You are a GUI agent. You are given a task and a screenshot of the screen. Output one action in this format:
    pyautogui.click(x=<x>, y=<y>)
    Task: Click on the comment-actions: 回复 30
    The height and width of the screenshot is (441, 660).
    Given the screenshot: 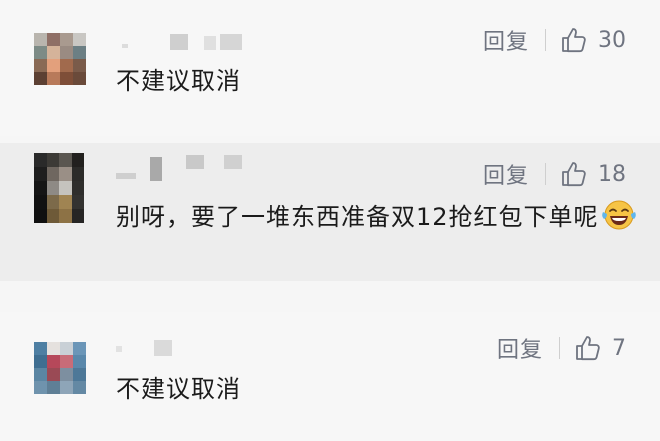 What is the action you would take?
    pyautogui.click(x=554, y=40)
    